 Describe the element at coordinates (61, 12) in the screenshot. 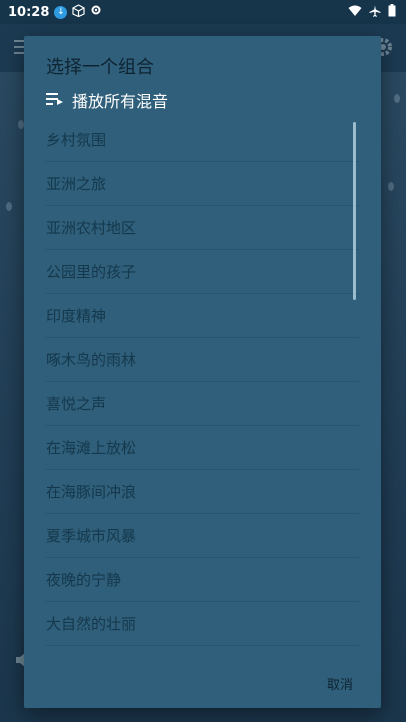

I see `download-icon: ↓` at that location.